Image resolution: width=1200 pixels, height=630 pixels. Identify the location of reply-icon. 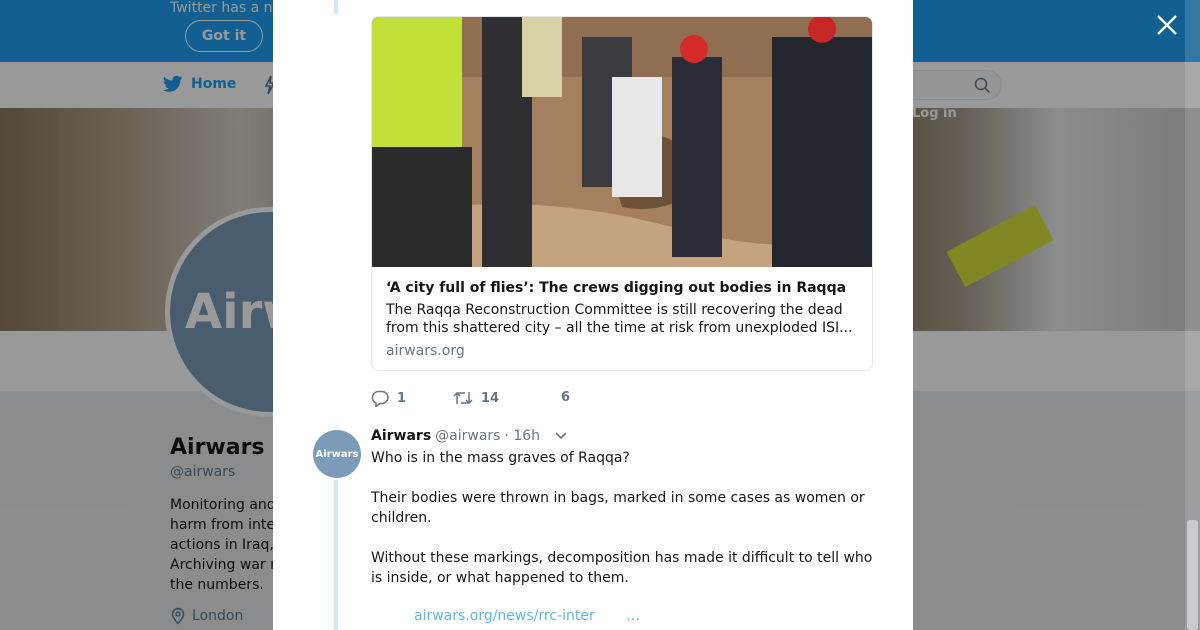
(380, 398).